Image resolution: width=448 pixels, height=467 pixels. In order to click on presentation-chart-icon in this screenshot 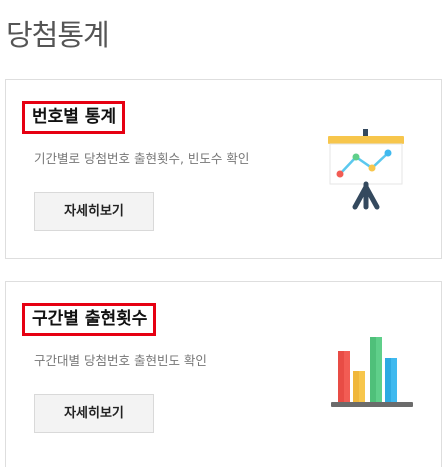, I will do `click(366, 169)`.